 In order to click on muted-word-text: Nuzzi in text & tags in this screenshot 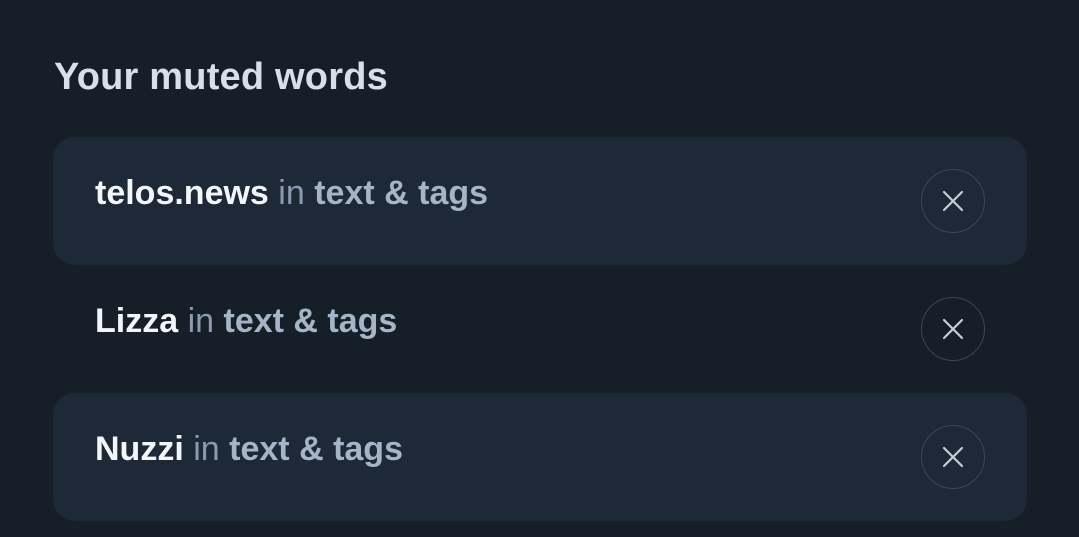, I will do `click(249, 449)`.